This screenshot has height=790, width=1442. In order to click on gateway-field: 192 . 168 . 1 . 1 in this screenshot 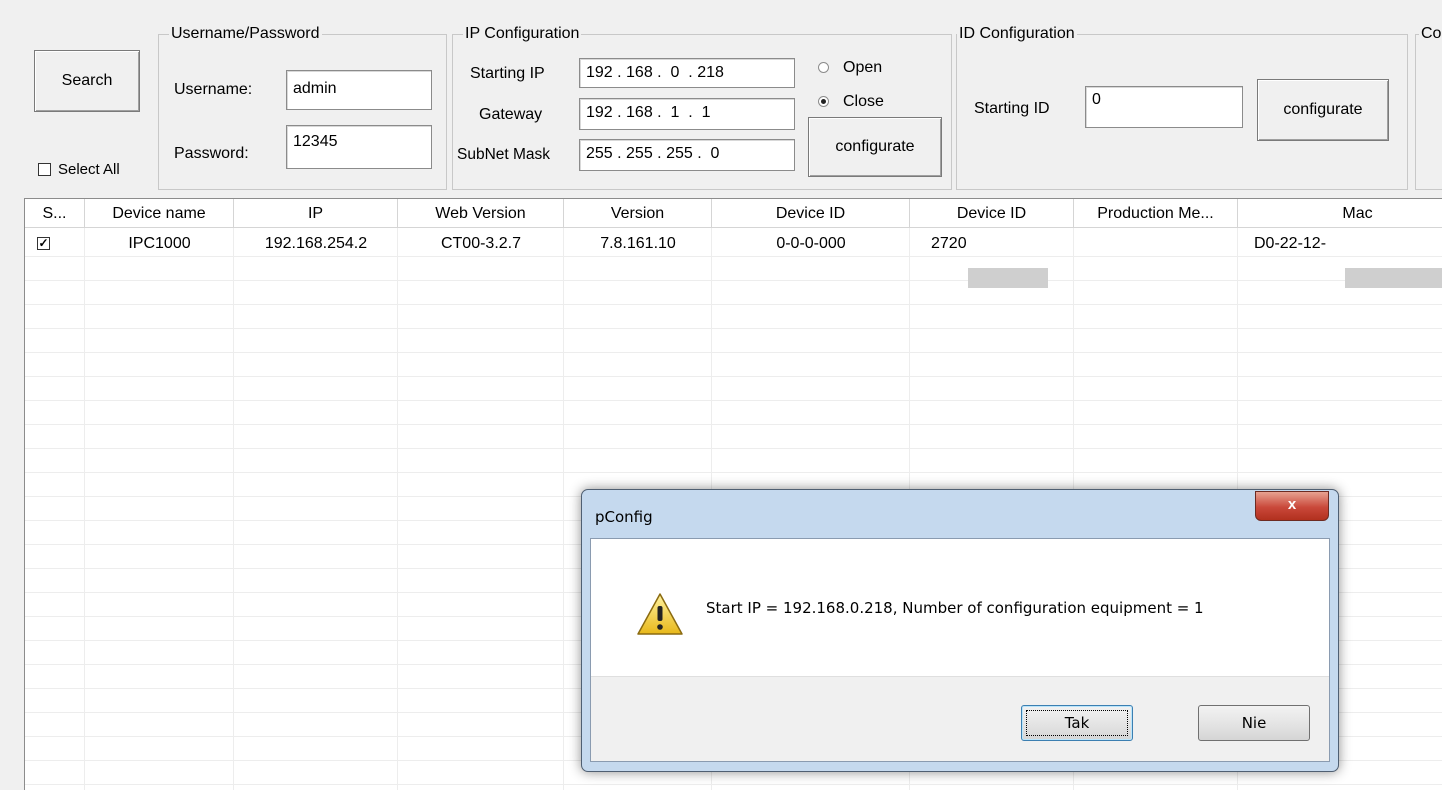, I will do `click(687, 114)`.